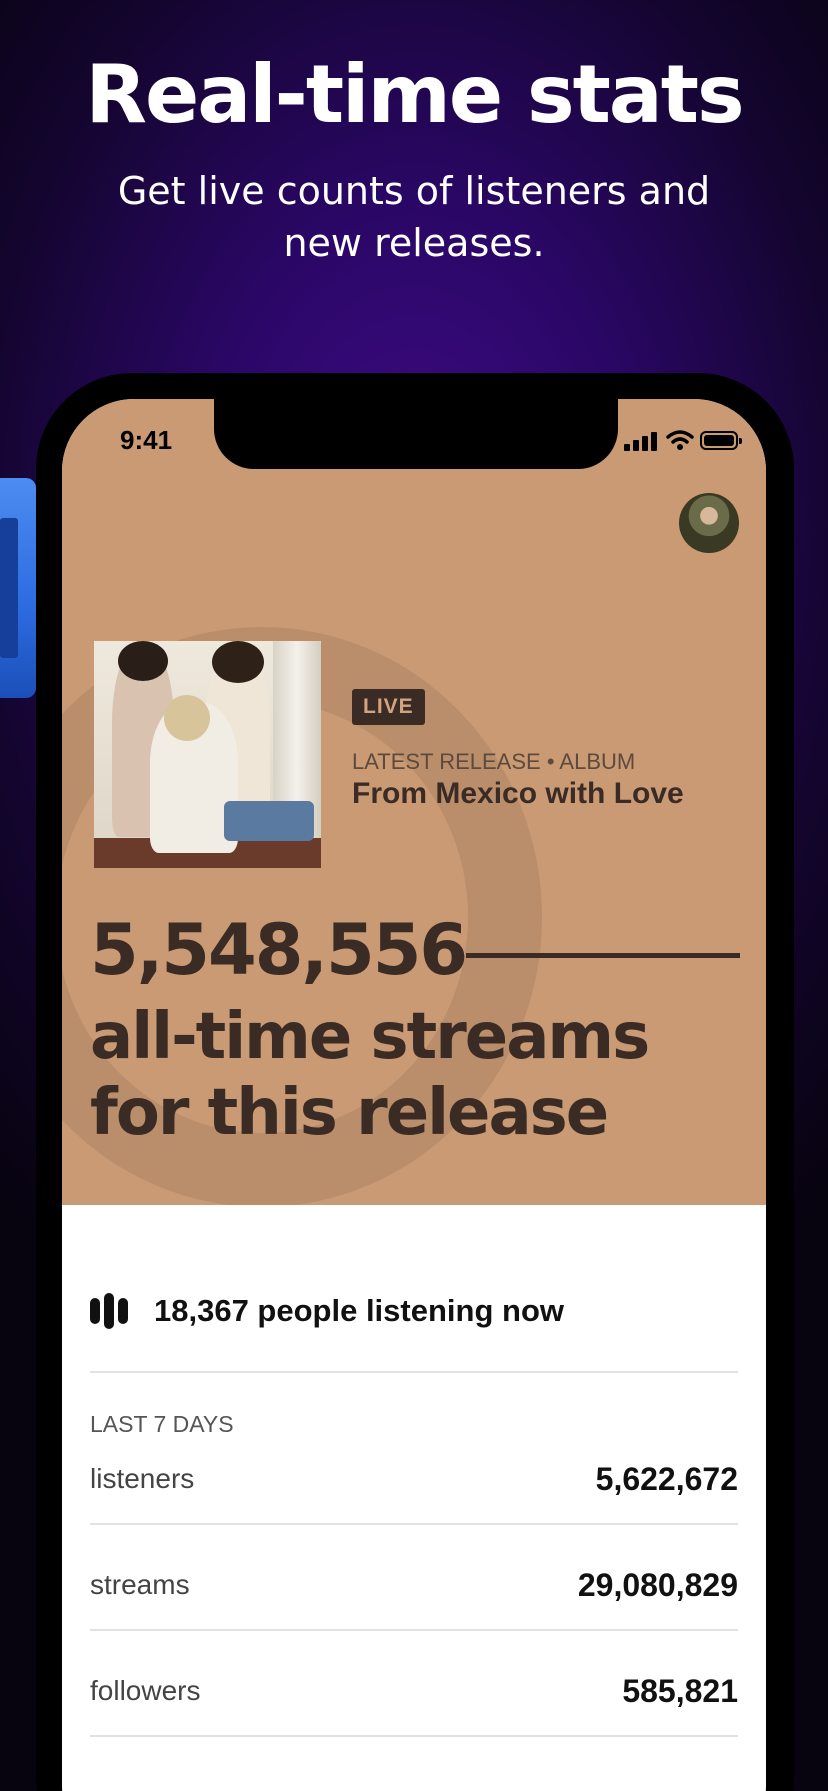 The height and width of the screenshot is (1791, 828). I want to click on release-meta: LATEST RELEASE • ALBUM, so click(494, 761).